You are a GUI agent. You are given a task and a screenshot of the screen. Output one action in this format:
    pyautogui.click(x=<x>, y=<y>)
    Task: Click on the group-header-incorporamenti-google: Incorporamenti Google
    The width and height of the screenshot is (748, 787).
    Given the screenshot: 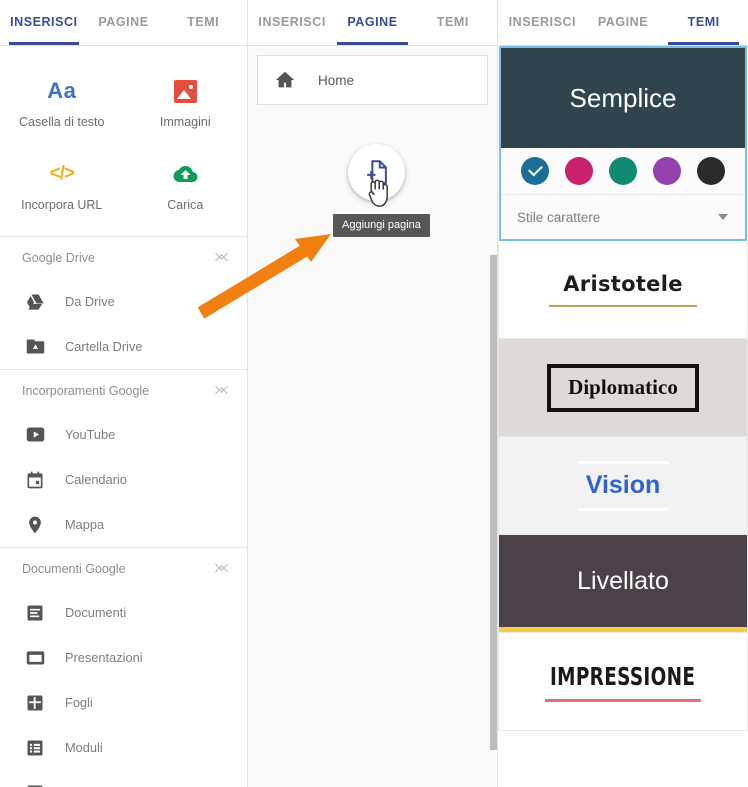 What is the action you would take?
    pyautogui.click(x=123, y=391)
    